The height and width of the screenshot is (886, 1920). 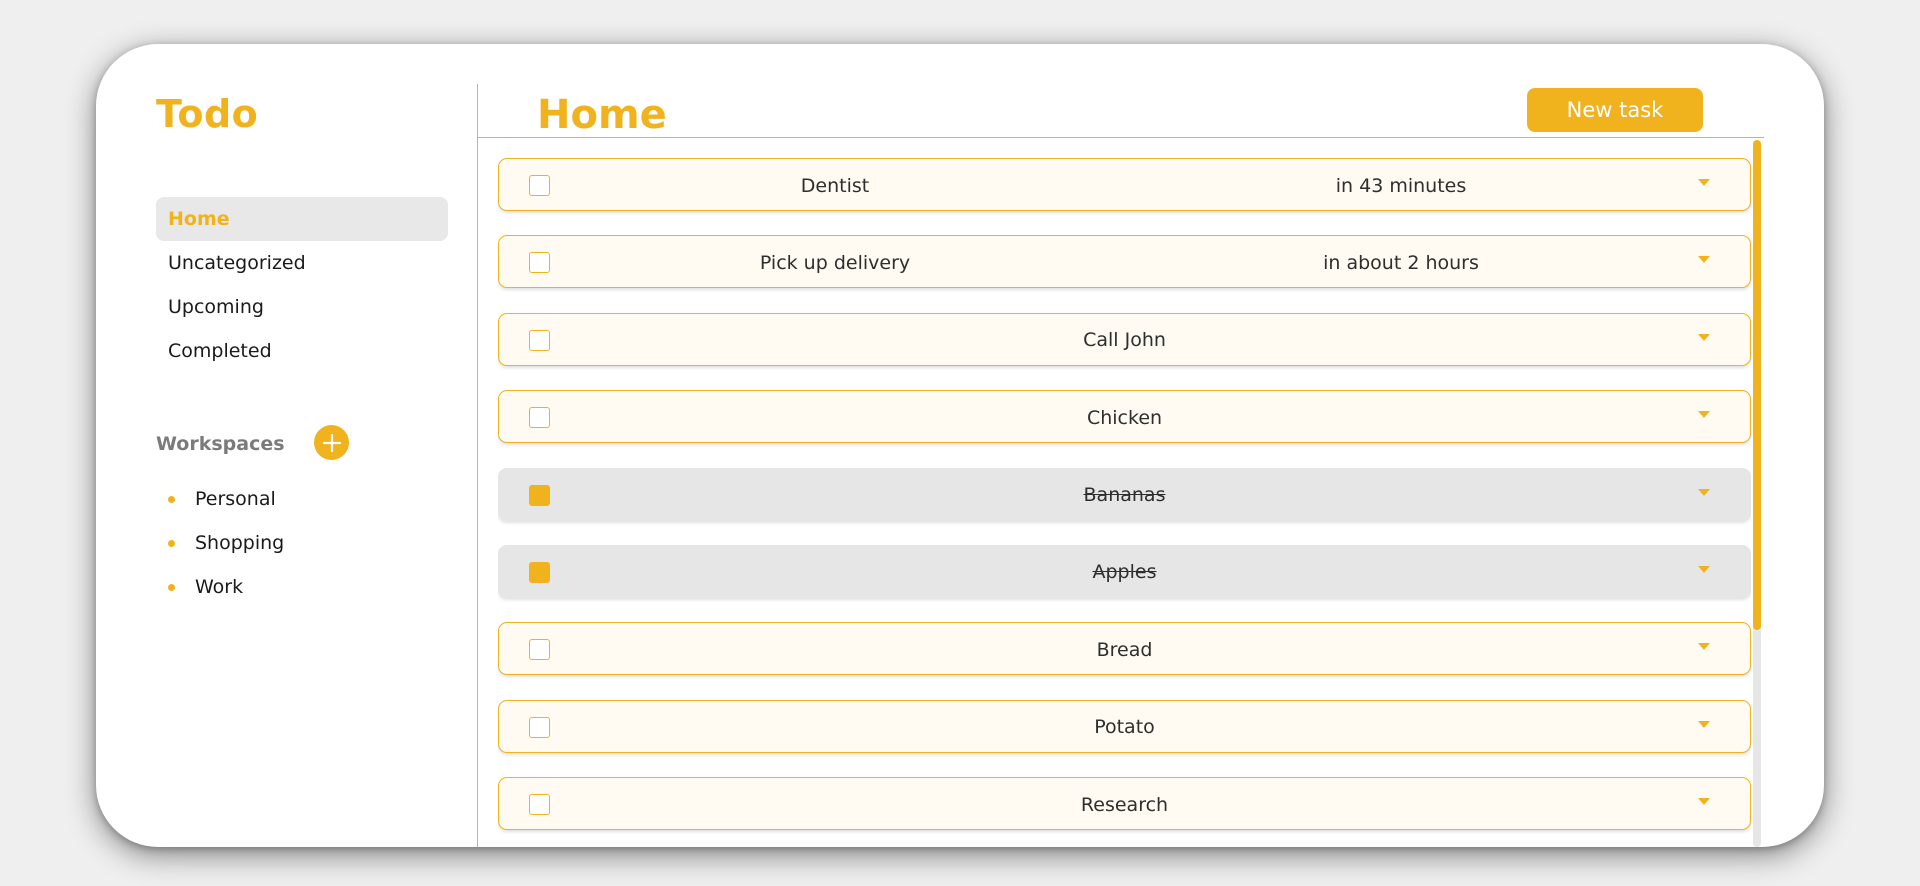 I want to click on workspace-label: Personal, so click(x=235, y=499).